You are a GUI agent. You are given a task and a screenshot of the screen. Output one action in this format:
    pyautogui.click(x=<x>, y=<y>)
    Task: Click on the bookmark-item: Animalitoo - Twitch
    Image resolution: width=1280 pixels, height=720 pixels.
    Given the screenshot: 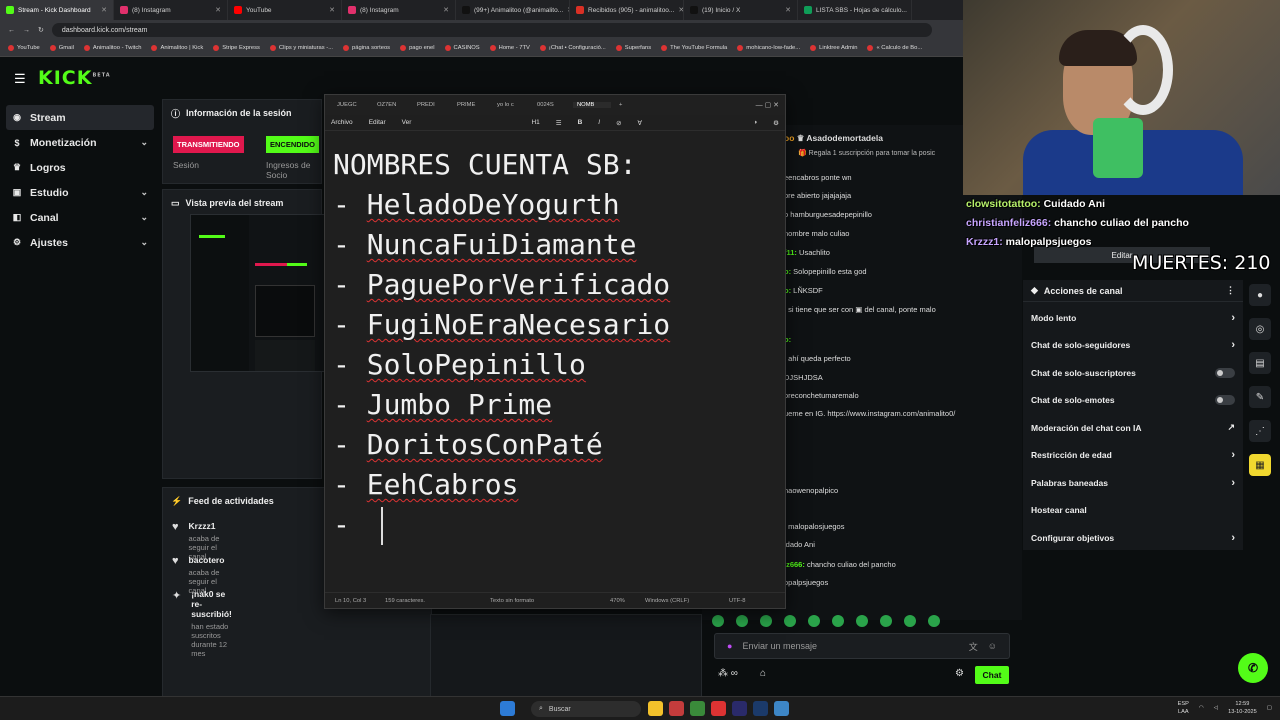 What is the action you would take?
    pyautogui.click(x=112, y=48)
    